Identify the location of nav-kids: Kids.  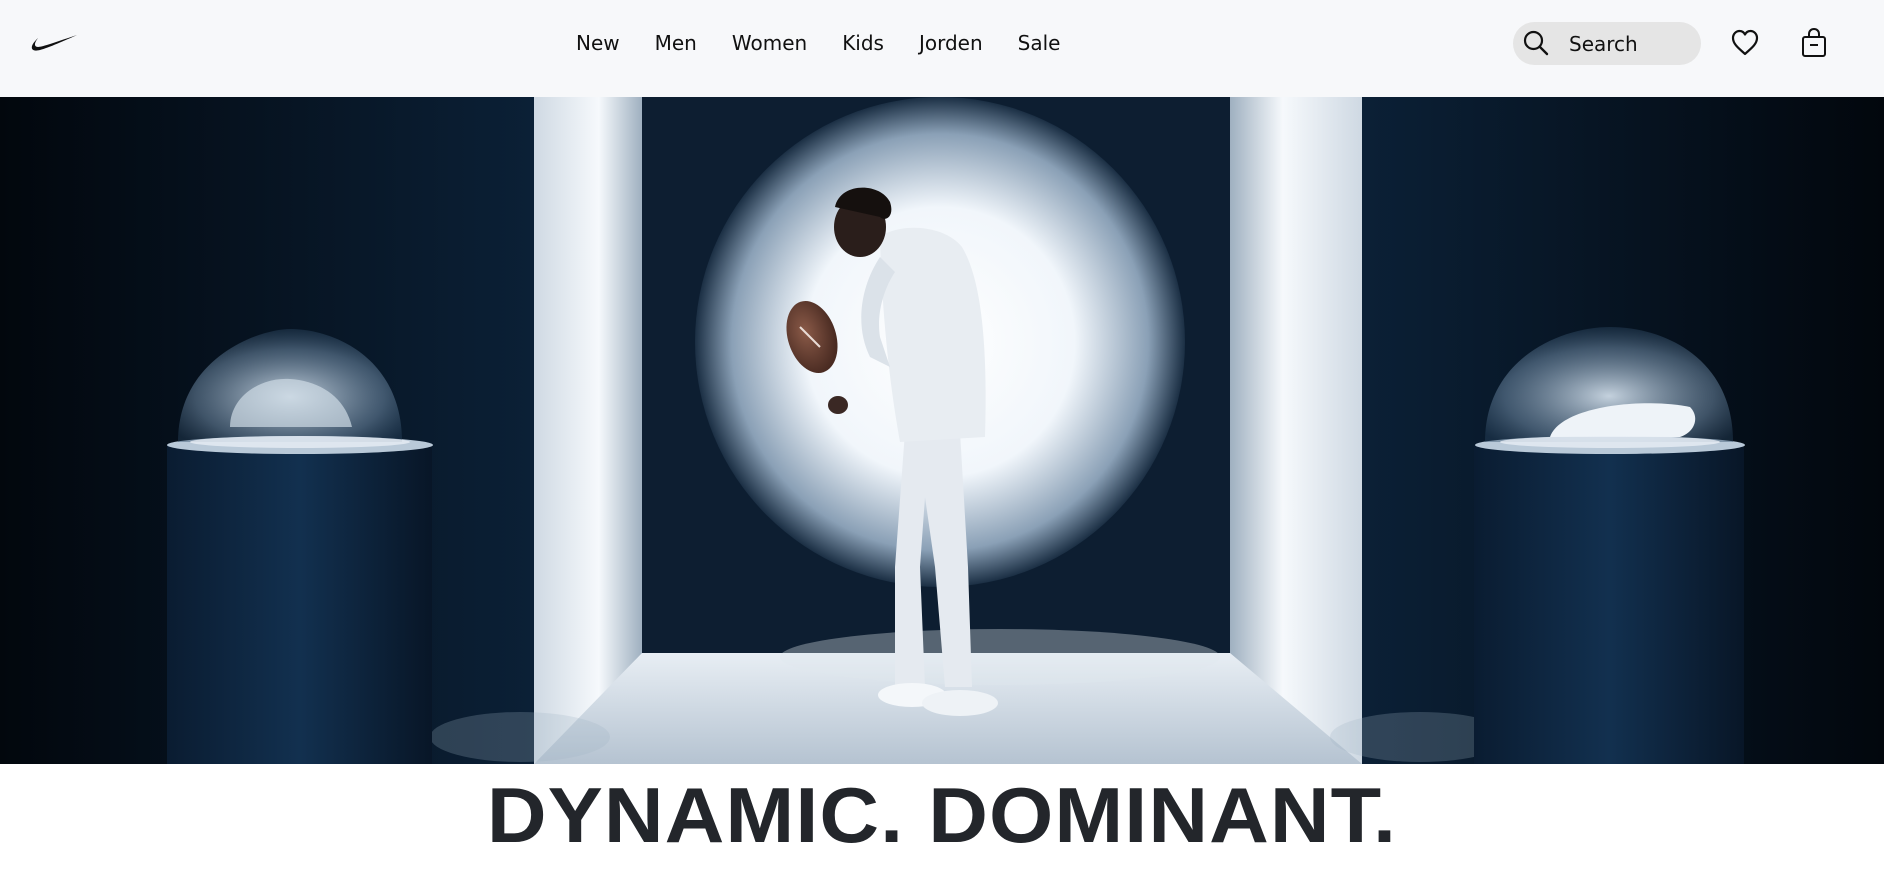
(863, 43).